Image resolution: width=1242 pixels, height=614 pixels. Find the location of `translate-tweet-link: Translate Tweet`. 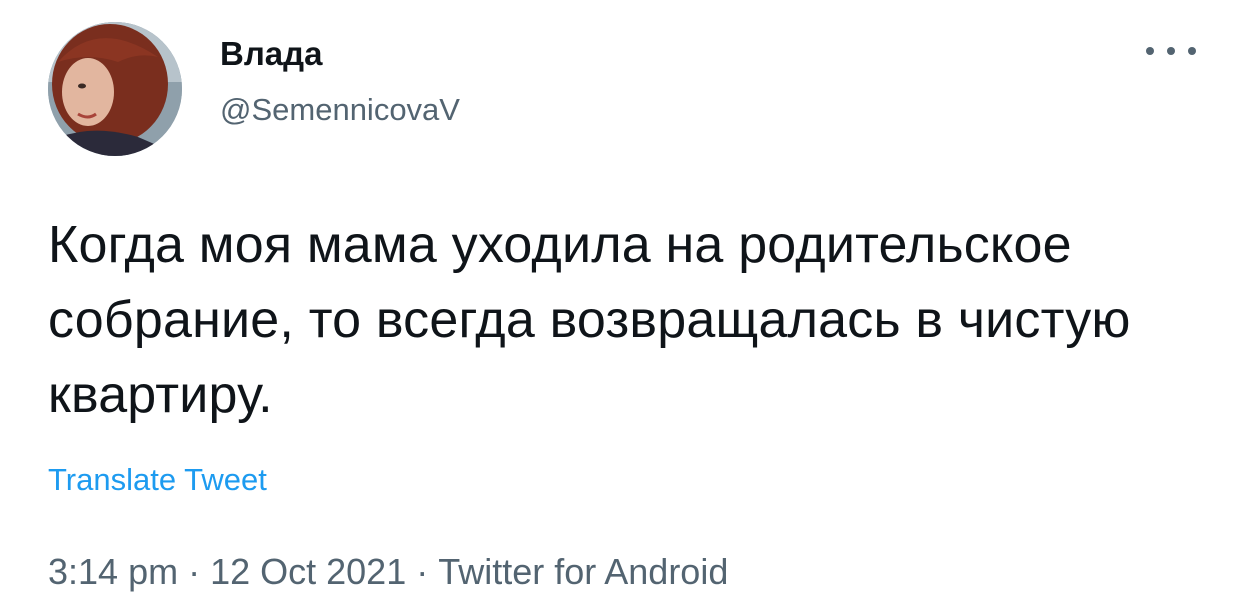

translate-tweet-link: Translate Tweet is located at coordinates (157, 480).